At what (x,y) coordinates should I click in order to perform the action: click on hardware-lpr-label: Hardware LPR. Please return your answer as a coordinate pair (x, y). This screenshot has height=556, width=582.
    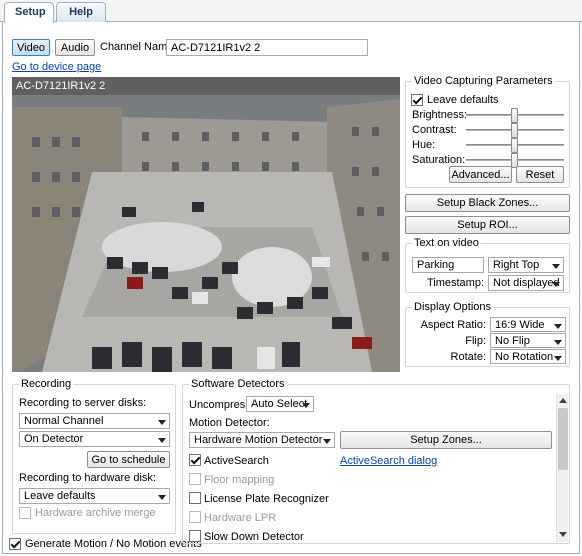
    Looking at the image, I should click on (240, 518).